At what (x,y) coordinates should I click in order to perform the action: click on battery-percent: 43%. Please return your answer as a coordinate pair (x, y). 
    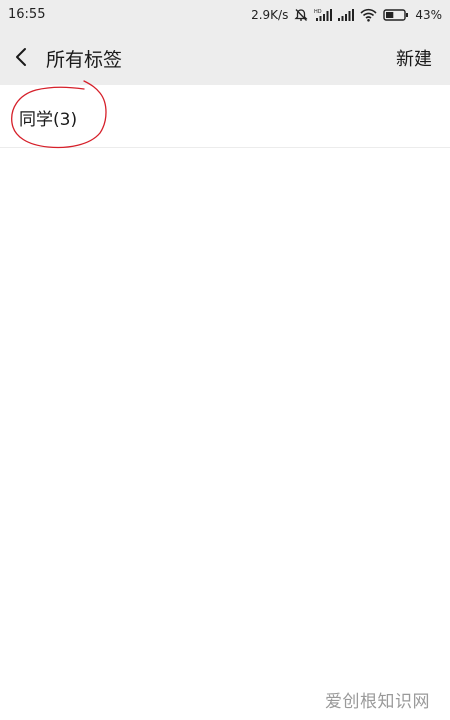
    Looking at the image, I should click on (428, 15).